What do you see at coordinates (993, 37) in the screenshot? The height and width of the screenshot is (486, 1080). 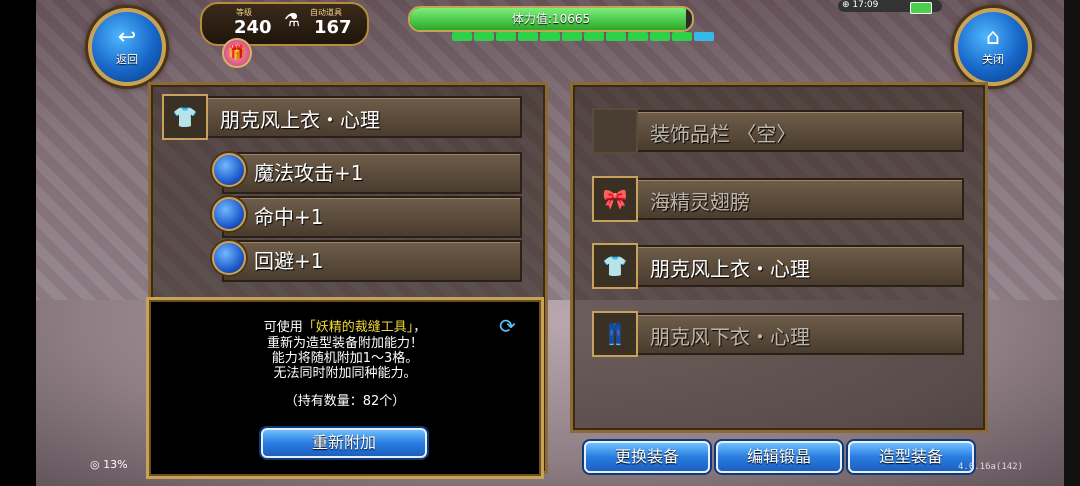 I see `home-icon: ⌂` at bounding box center [993, 37].